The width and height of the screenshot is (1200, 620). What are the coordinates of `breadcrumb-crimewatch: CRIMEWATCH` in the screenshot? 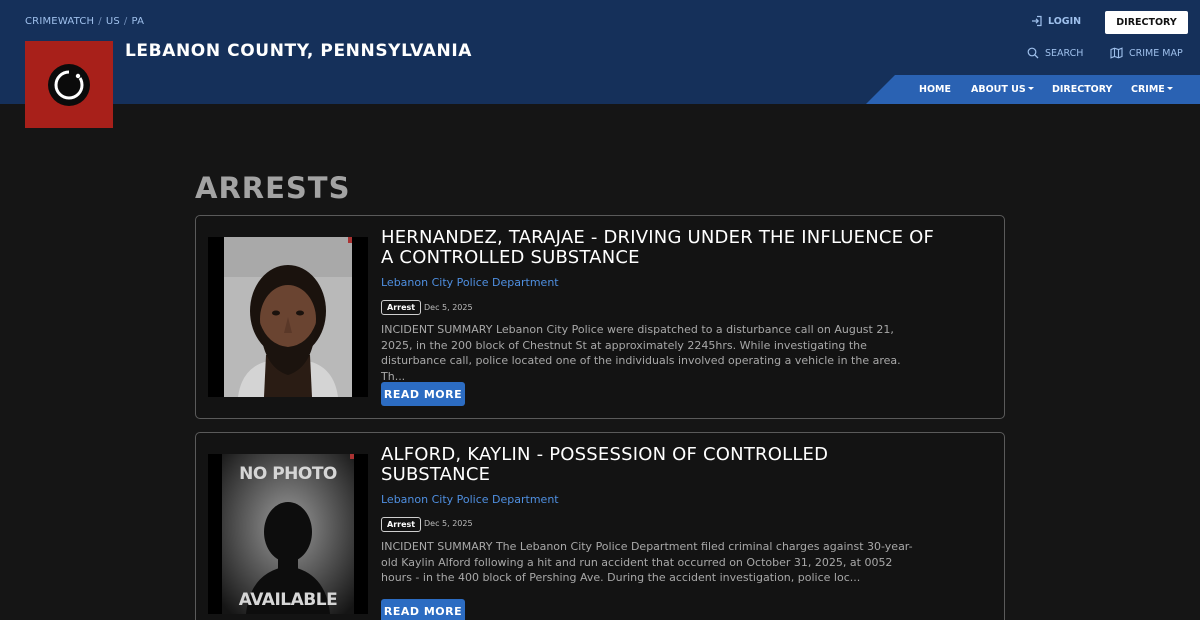 It's located at (59, 21).